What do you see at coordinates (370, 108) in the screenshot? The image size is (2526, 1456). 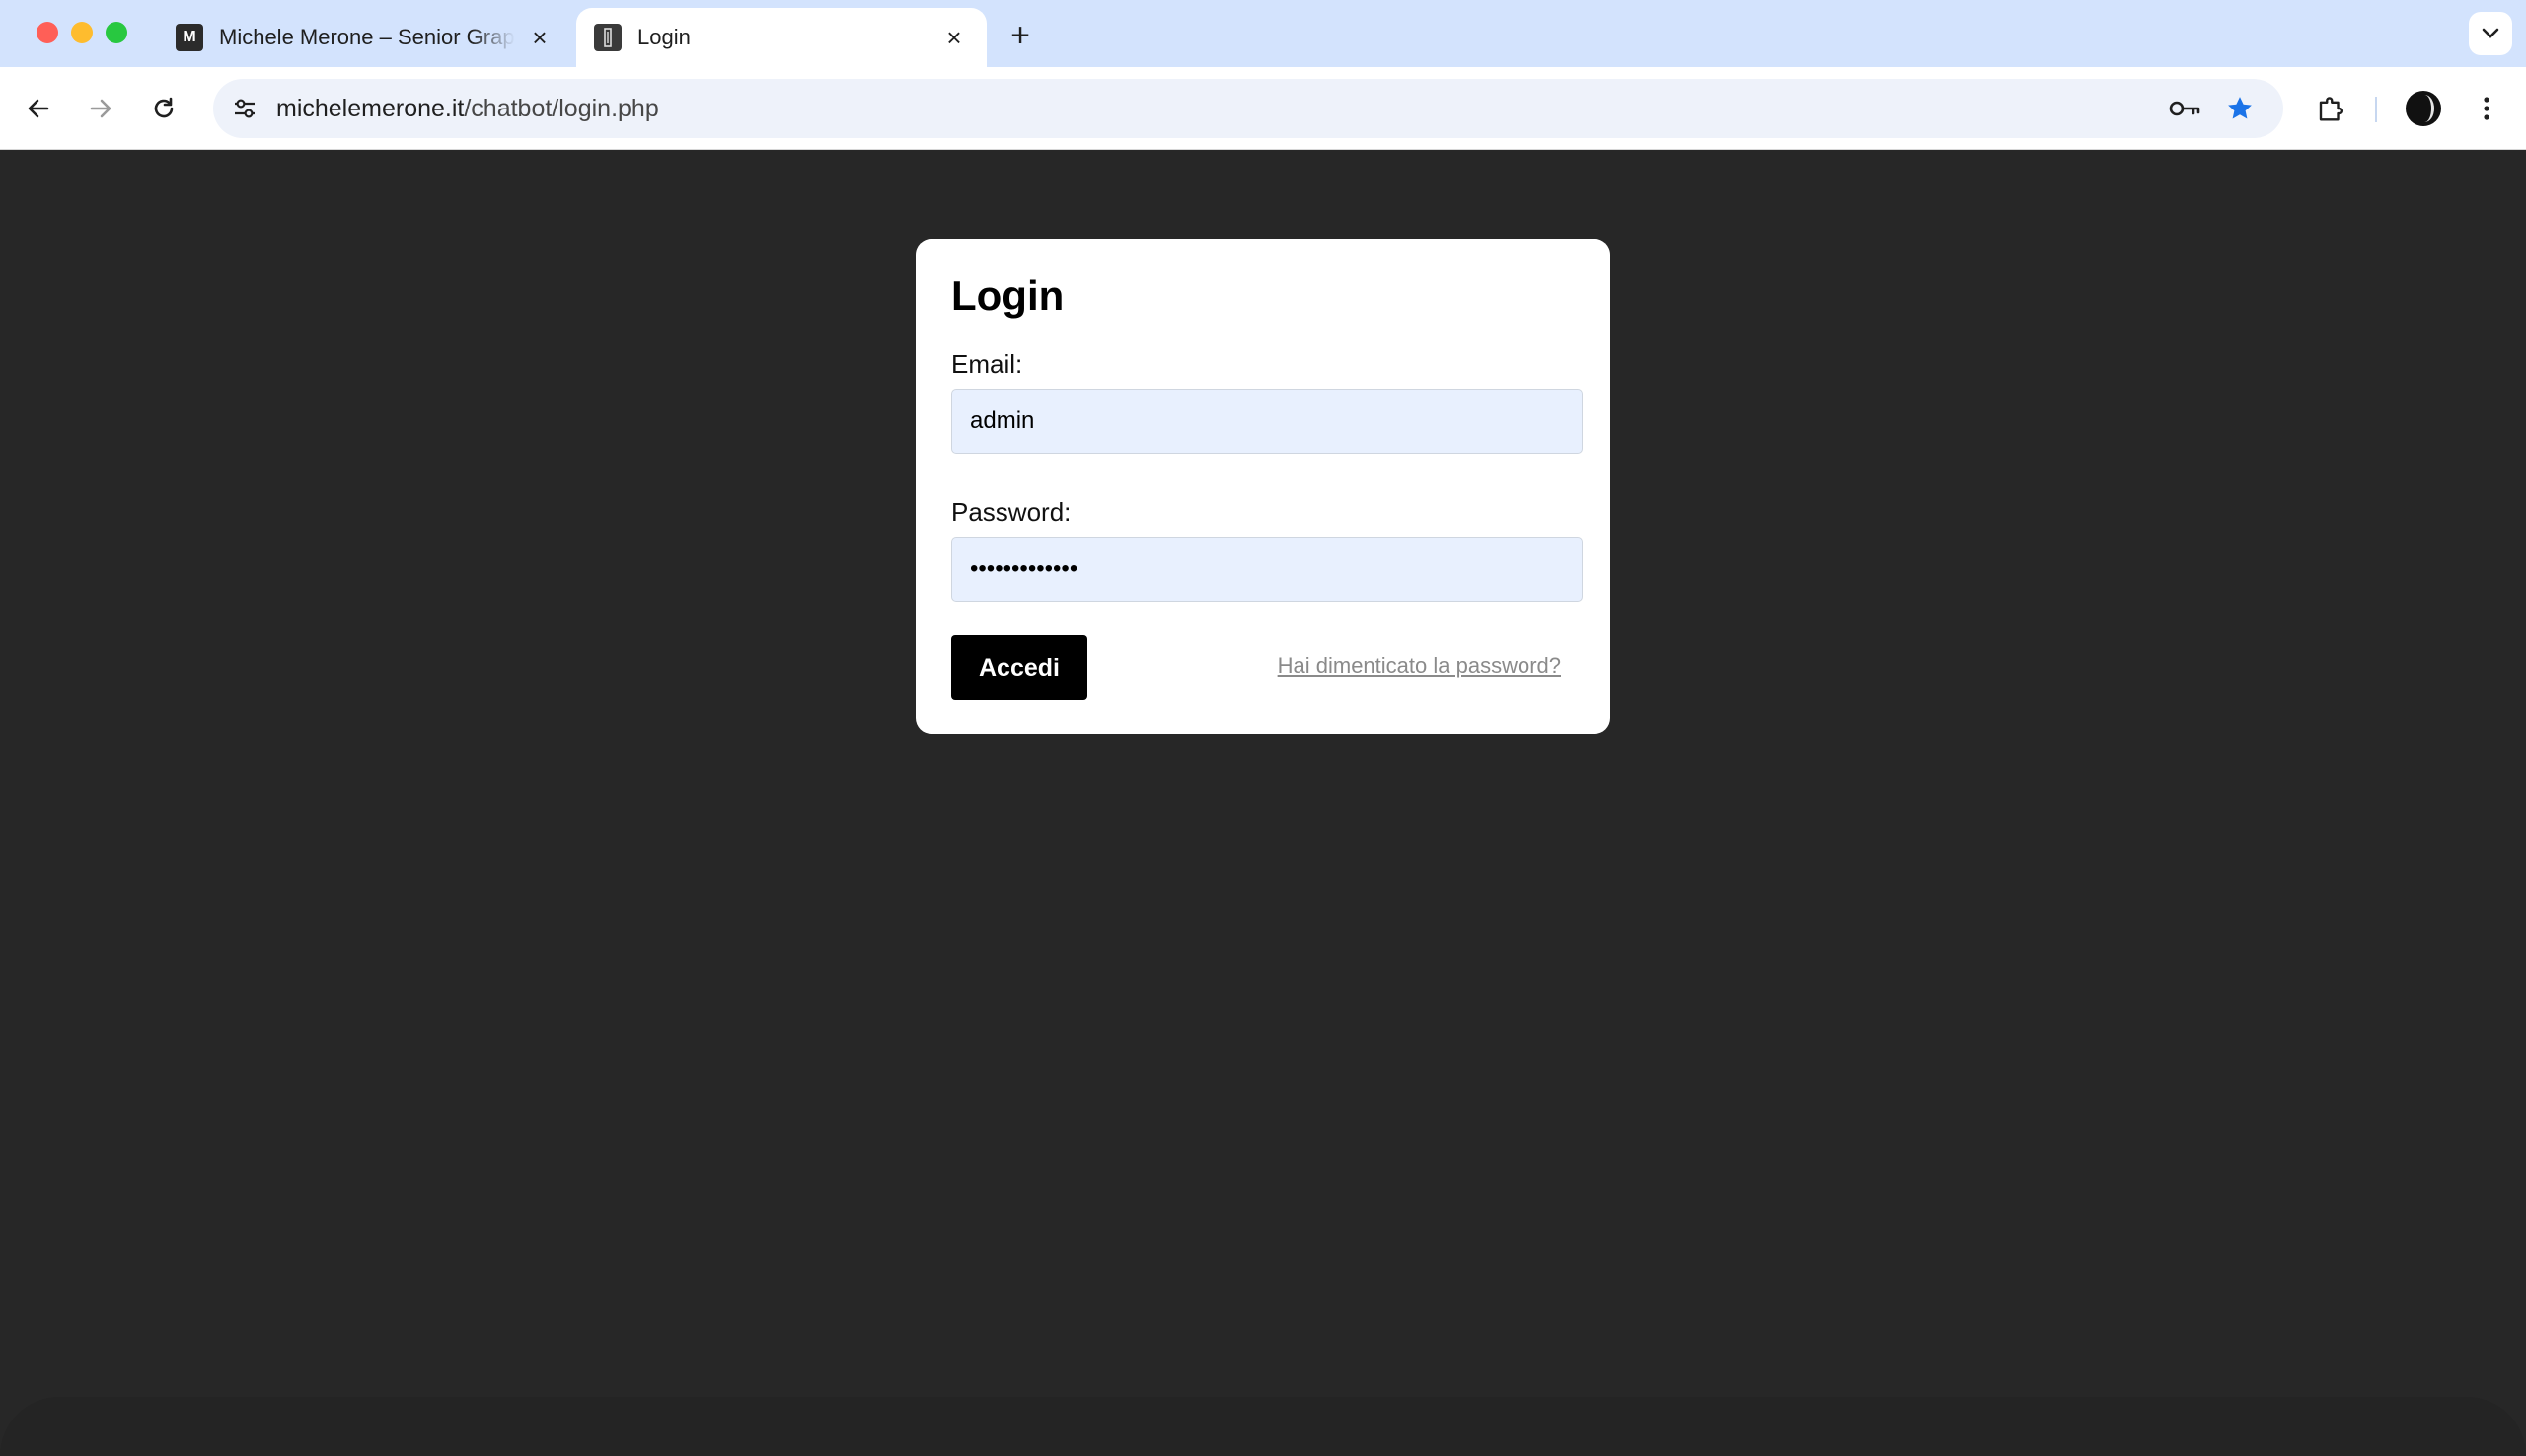 I see `url-domain: michelemerone.it` at bounding box center [370, 108].